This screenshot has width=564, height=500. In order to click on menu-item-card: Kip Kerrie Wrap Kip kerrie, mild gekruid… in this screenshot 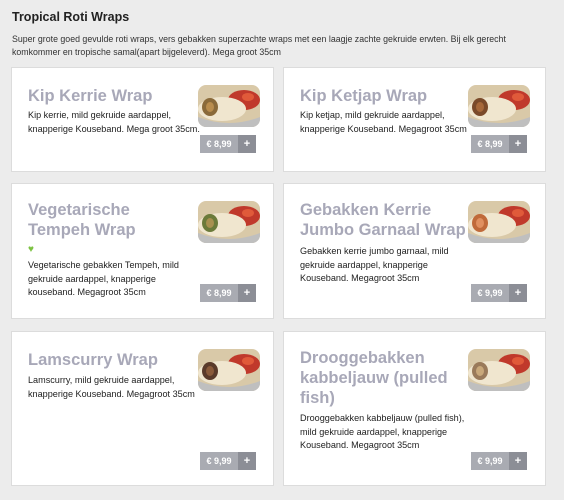, I will do `click(142, 119)`.